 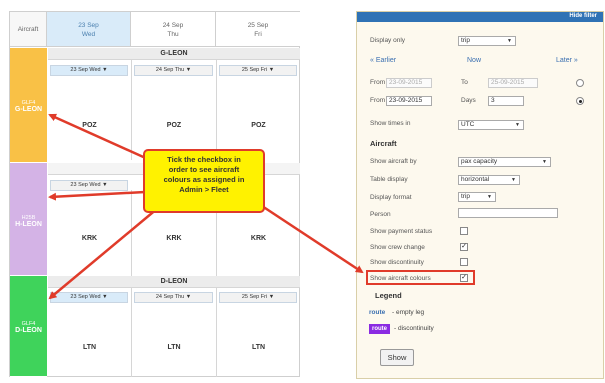 What do you see at coordinates (204, 159) in the screenshot?
I see `callout-line: Tick the checkbox in` at bounding box center [204, 159].